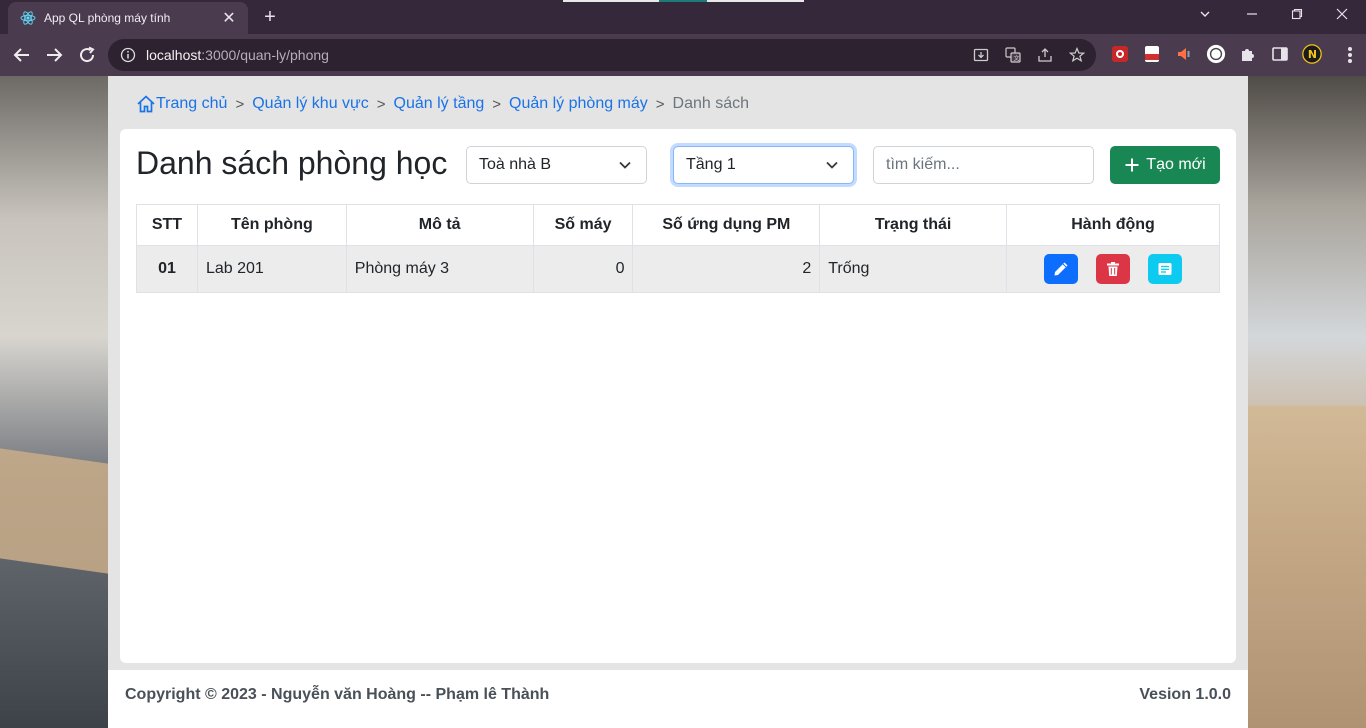 Image resolution: width=1366 pixels, height=728 pixels. What do you see at coordinates (1342, 15) in the screenshot?
I see `close-window-button` at bounding box center [1342, 15].